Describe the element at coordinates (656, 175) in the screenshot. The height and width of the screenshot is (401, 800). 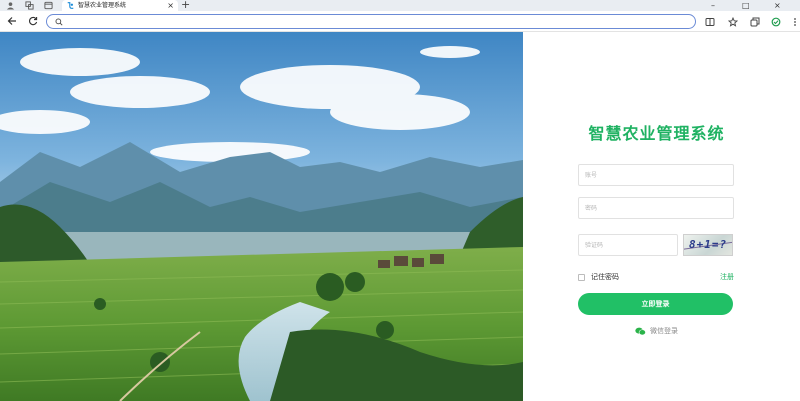
I see `account-input` at that location.